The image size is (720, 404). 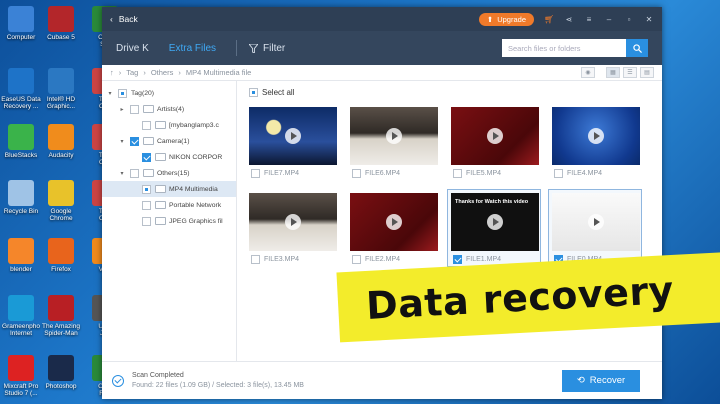 I want to click on nav-bar: Drive K Extra Files Filter, so click(x=382, y=48).